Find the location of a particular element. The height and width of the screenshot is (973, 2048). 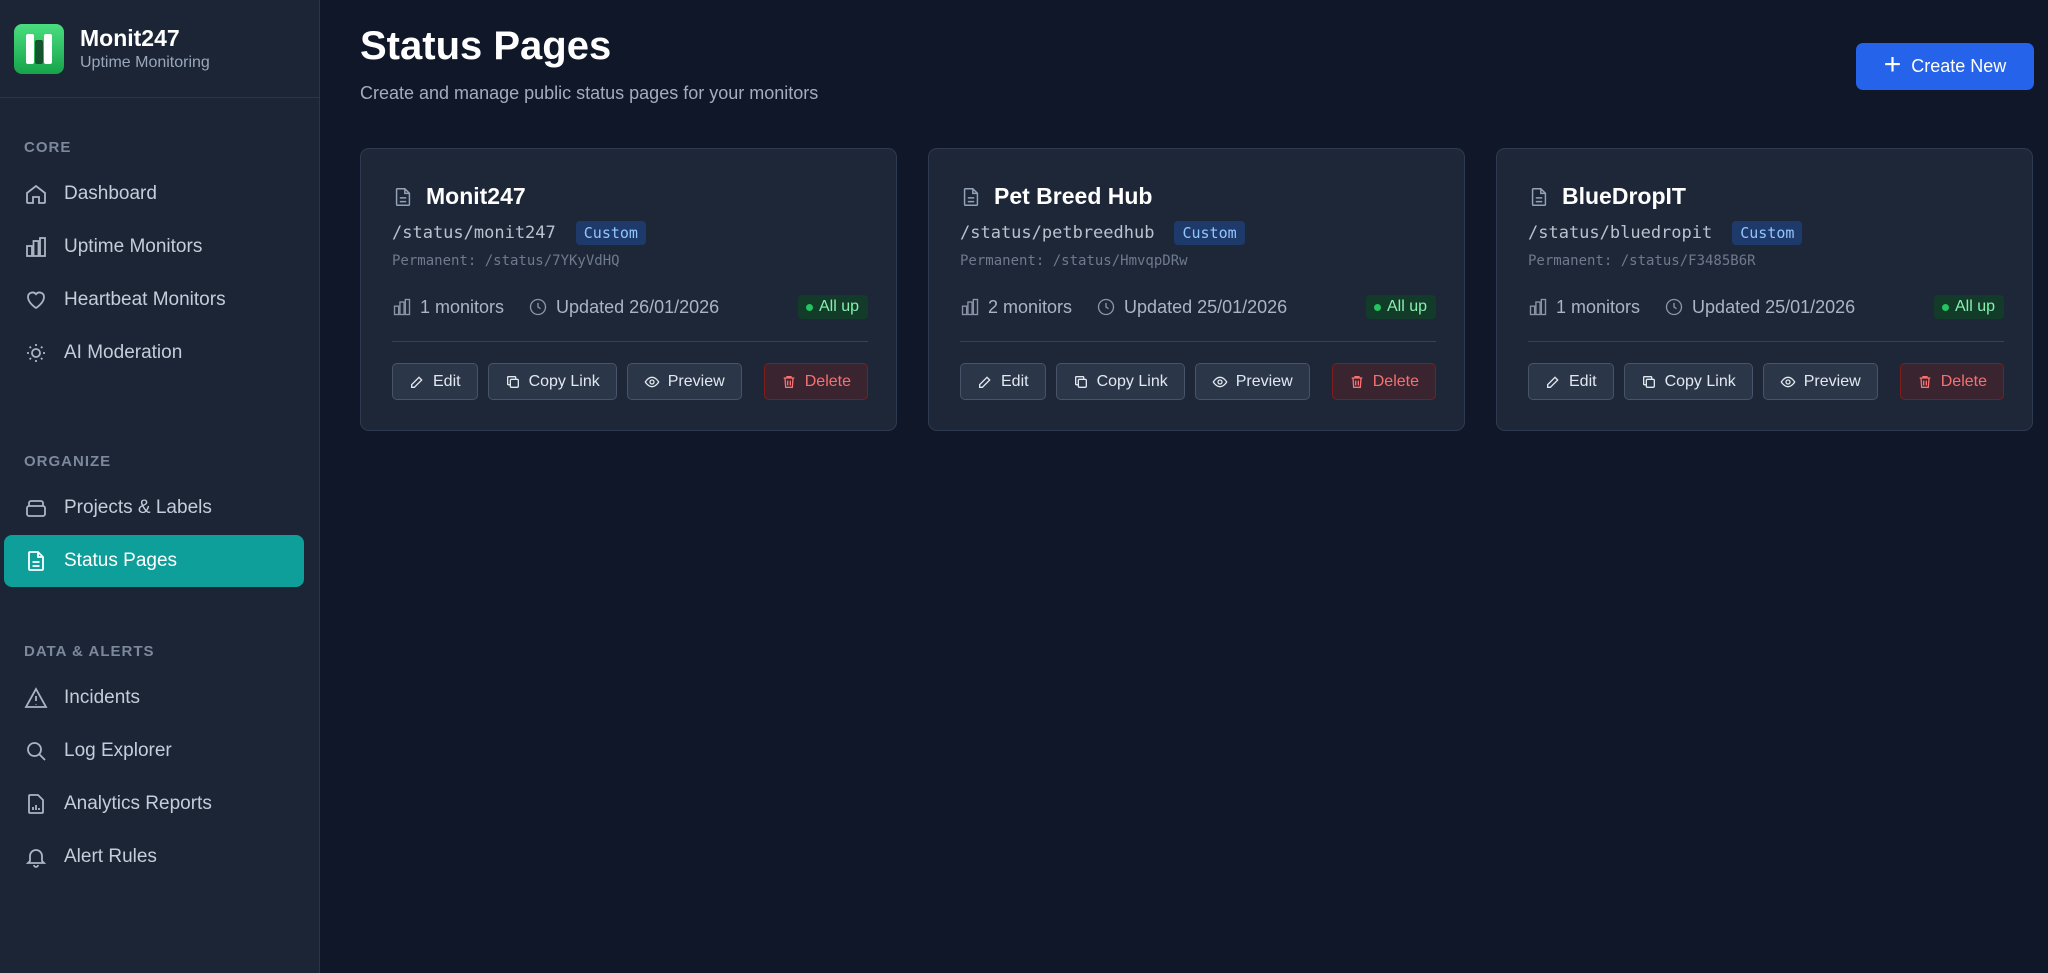

sidebar-item-label: Projects & Labels is located at coordinates (138, 507).